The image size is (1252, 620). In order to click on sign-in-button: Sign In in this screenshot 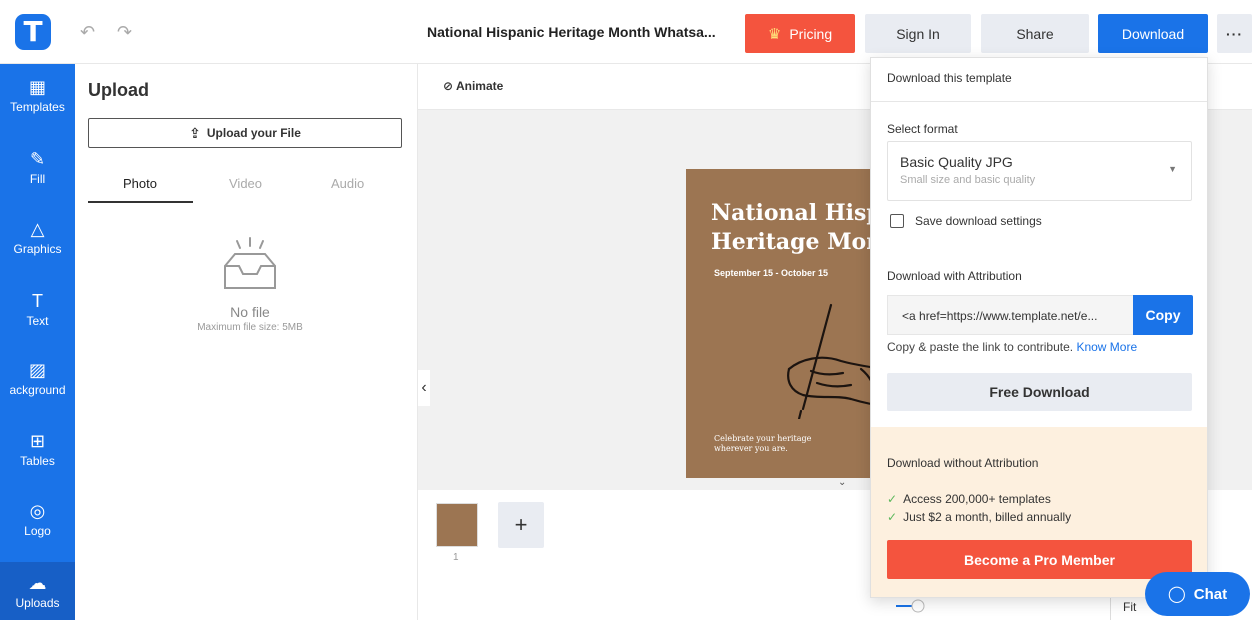, I will do `click(918, 33)`.